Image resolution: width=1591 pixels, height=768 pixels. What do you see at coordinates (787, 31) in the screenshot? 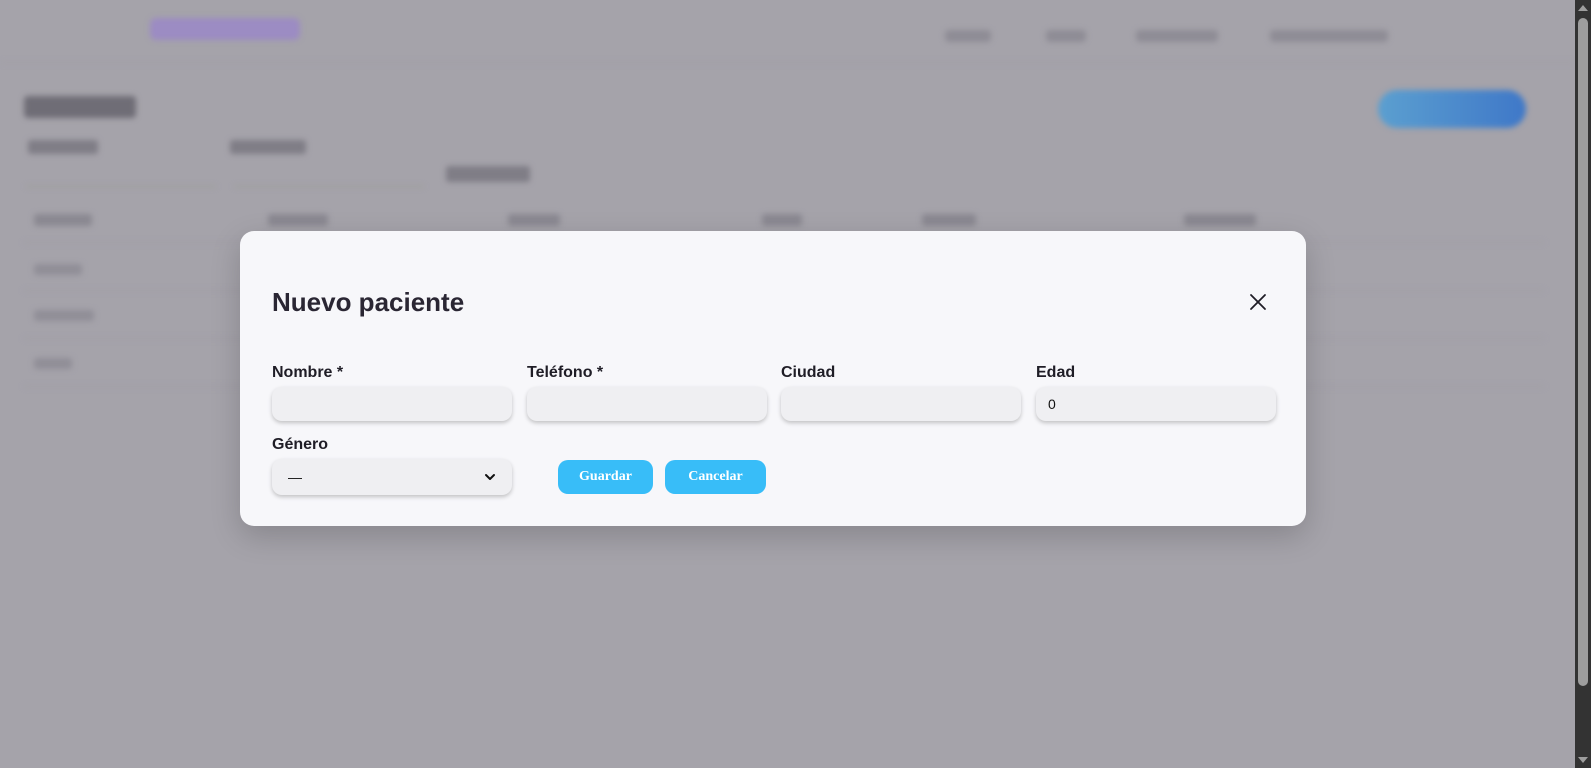
I see `background-header` at bounding box center [787, 31].